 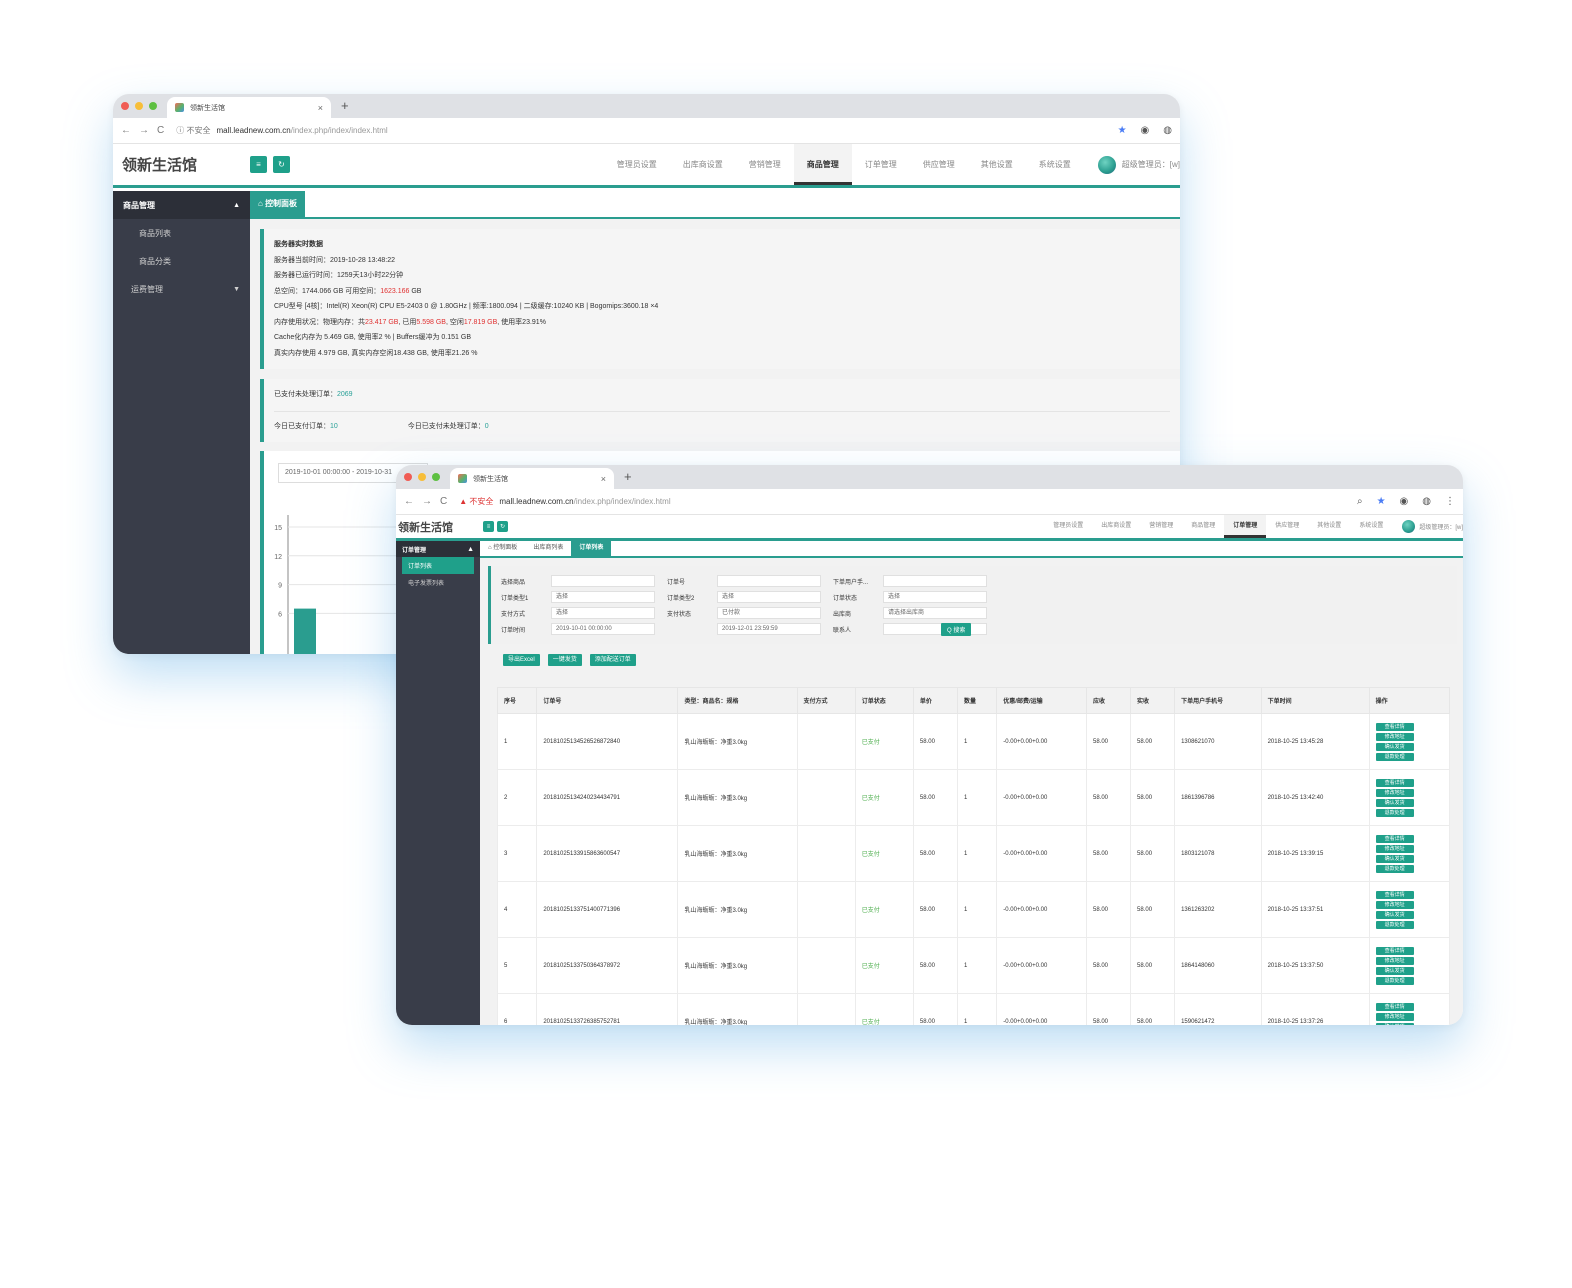 I want to click on table-header-cell: 数量, so click(x=977, y=700).